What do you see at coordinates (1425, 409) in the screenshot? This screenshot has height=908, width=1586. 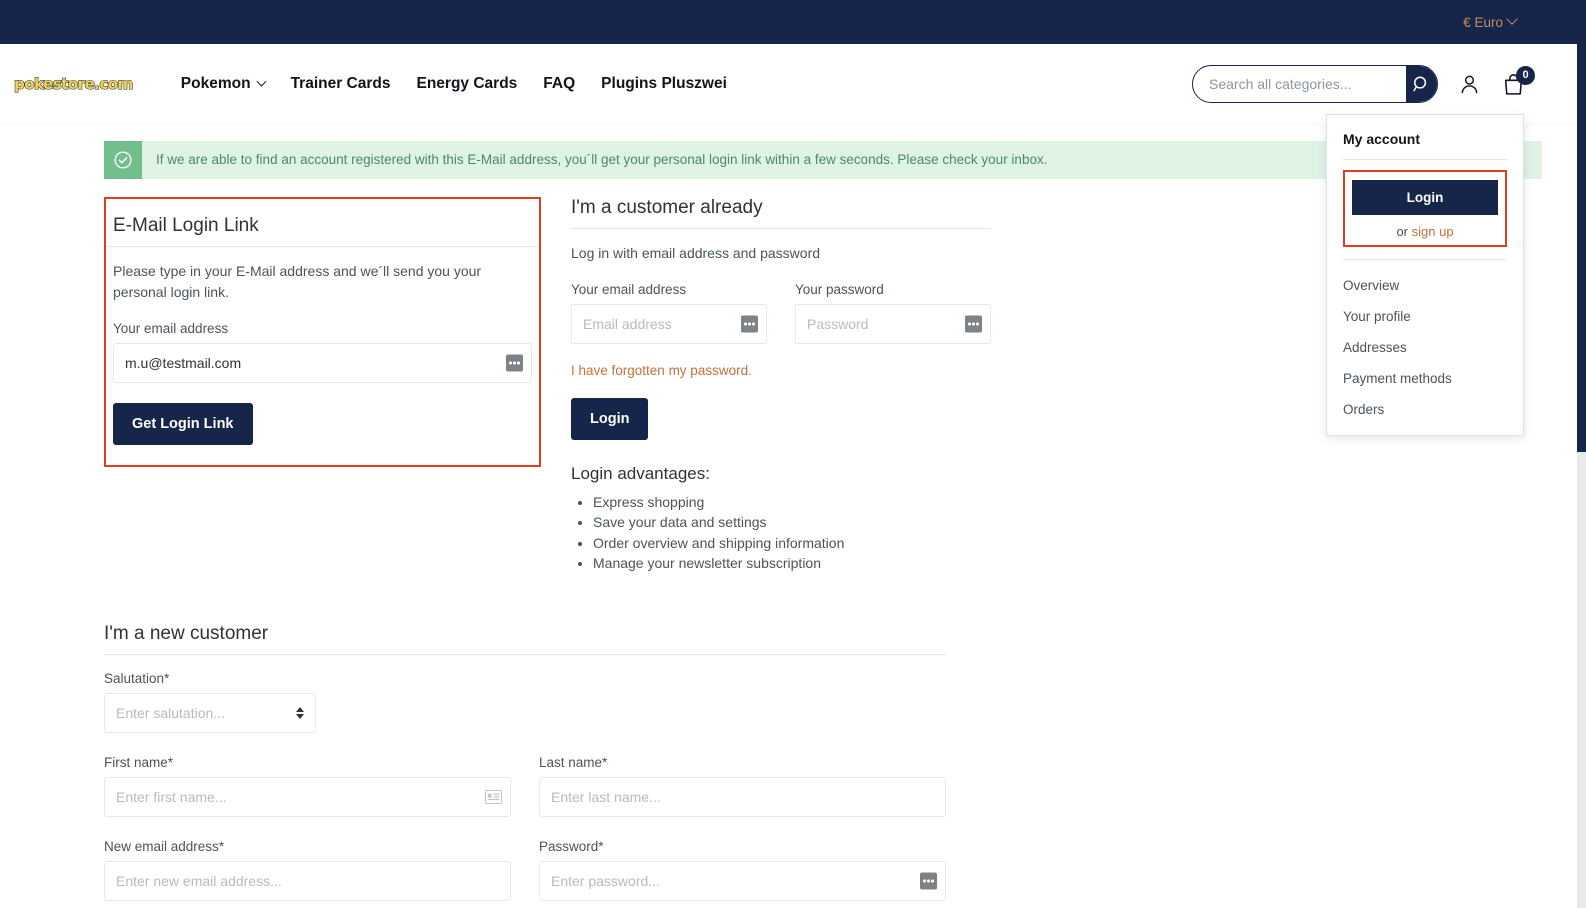 I see `dropdown-link-orders: Orders` at bounding box center [1425, 409].